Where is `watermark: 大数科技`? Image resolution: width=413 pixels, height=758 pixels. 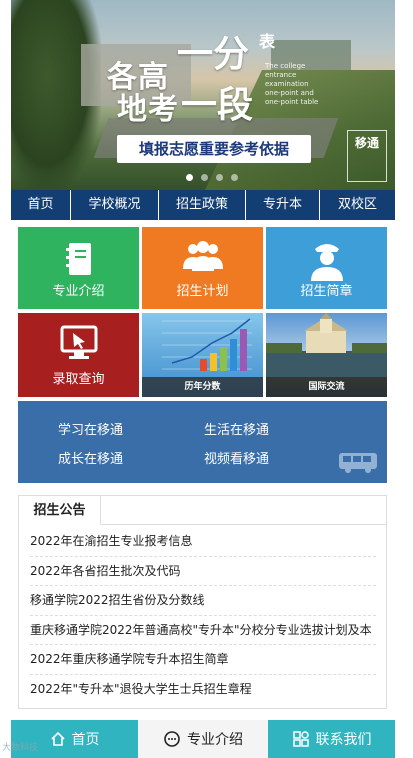 watermark: 大数科技 is located at coordinates (20, 748).